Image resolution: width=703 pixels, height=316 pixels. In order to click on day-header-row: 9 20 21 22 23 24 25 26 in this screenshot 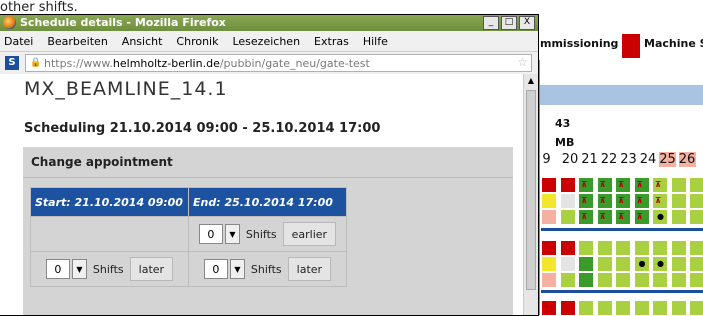, I will do `click(620, 160)`.